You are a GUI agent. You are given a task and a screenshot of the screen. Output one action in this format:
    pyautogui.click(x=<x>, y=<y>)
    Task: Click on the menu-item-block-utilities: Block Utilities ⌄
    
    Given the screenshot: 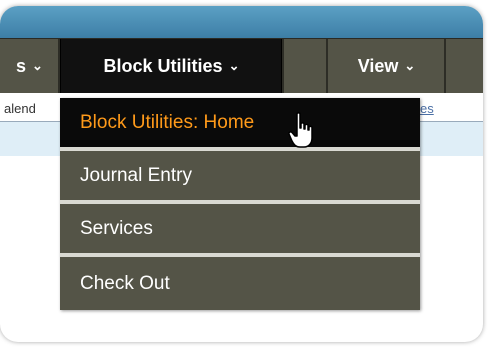 What is the action you would take?
    pyautogui.click(x=171, y=66)
    